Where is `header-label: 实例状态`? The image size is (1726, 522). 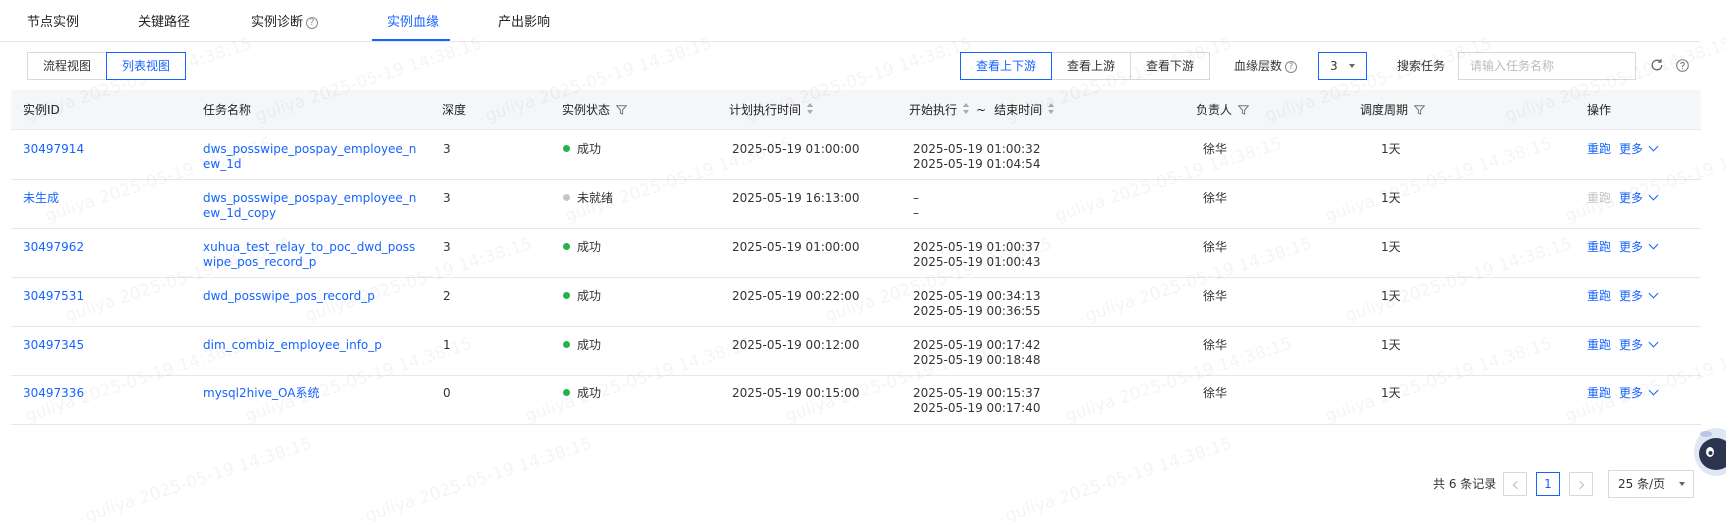
header-label: 实例状态 is located at coordinates (586, 110).